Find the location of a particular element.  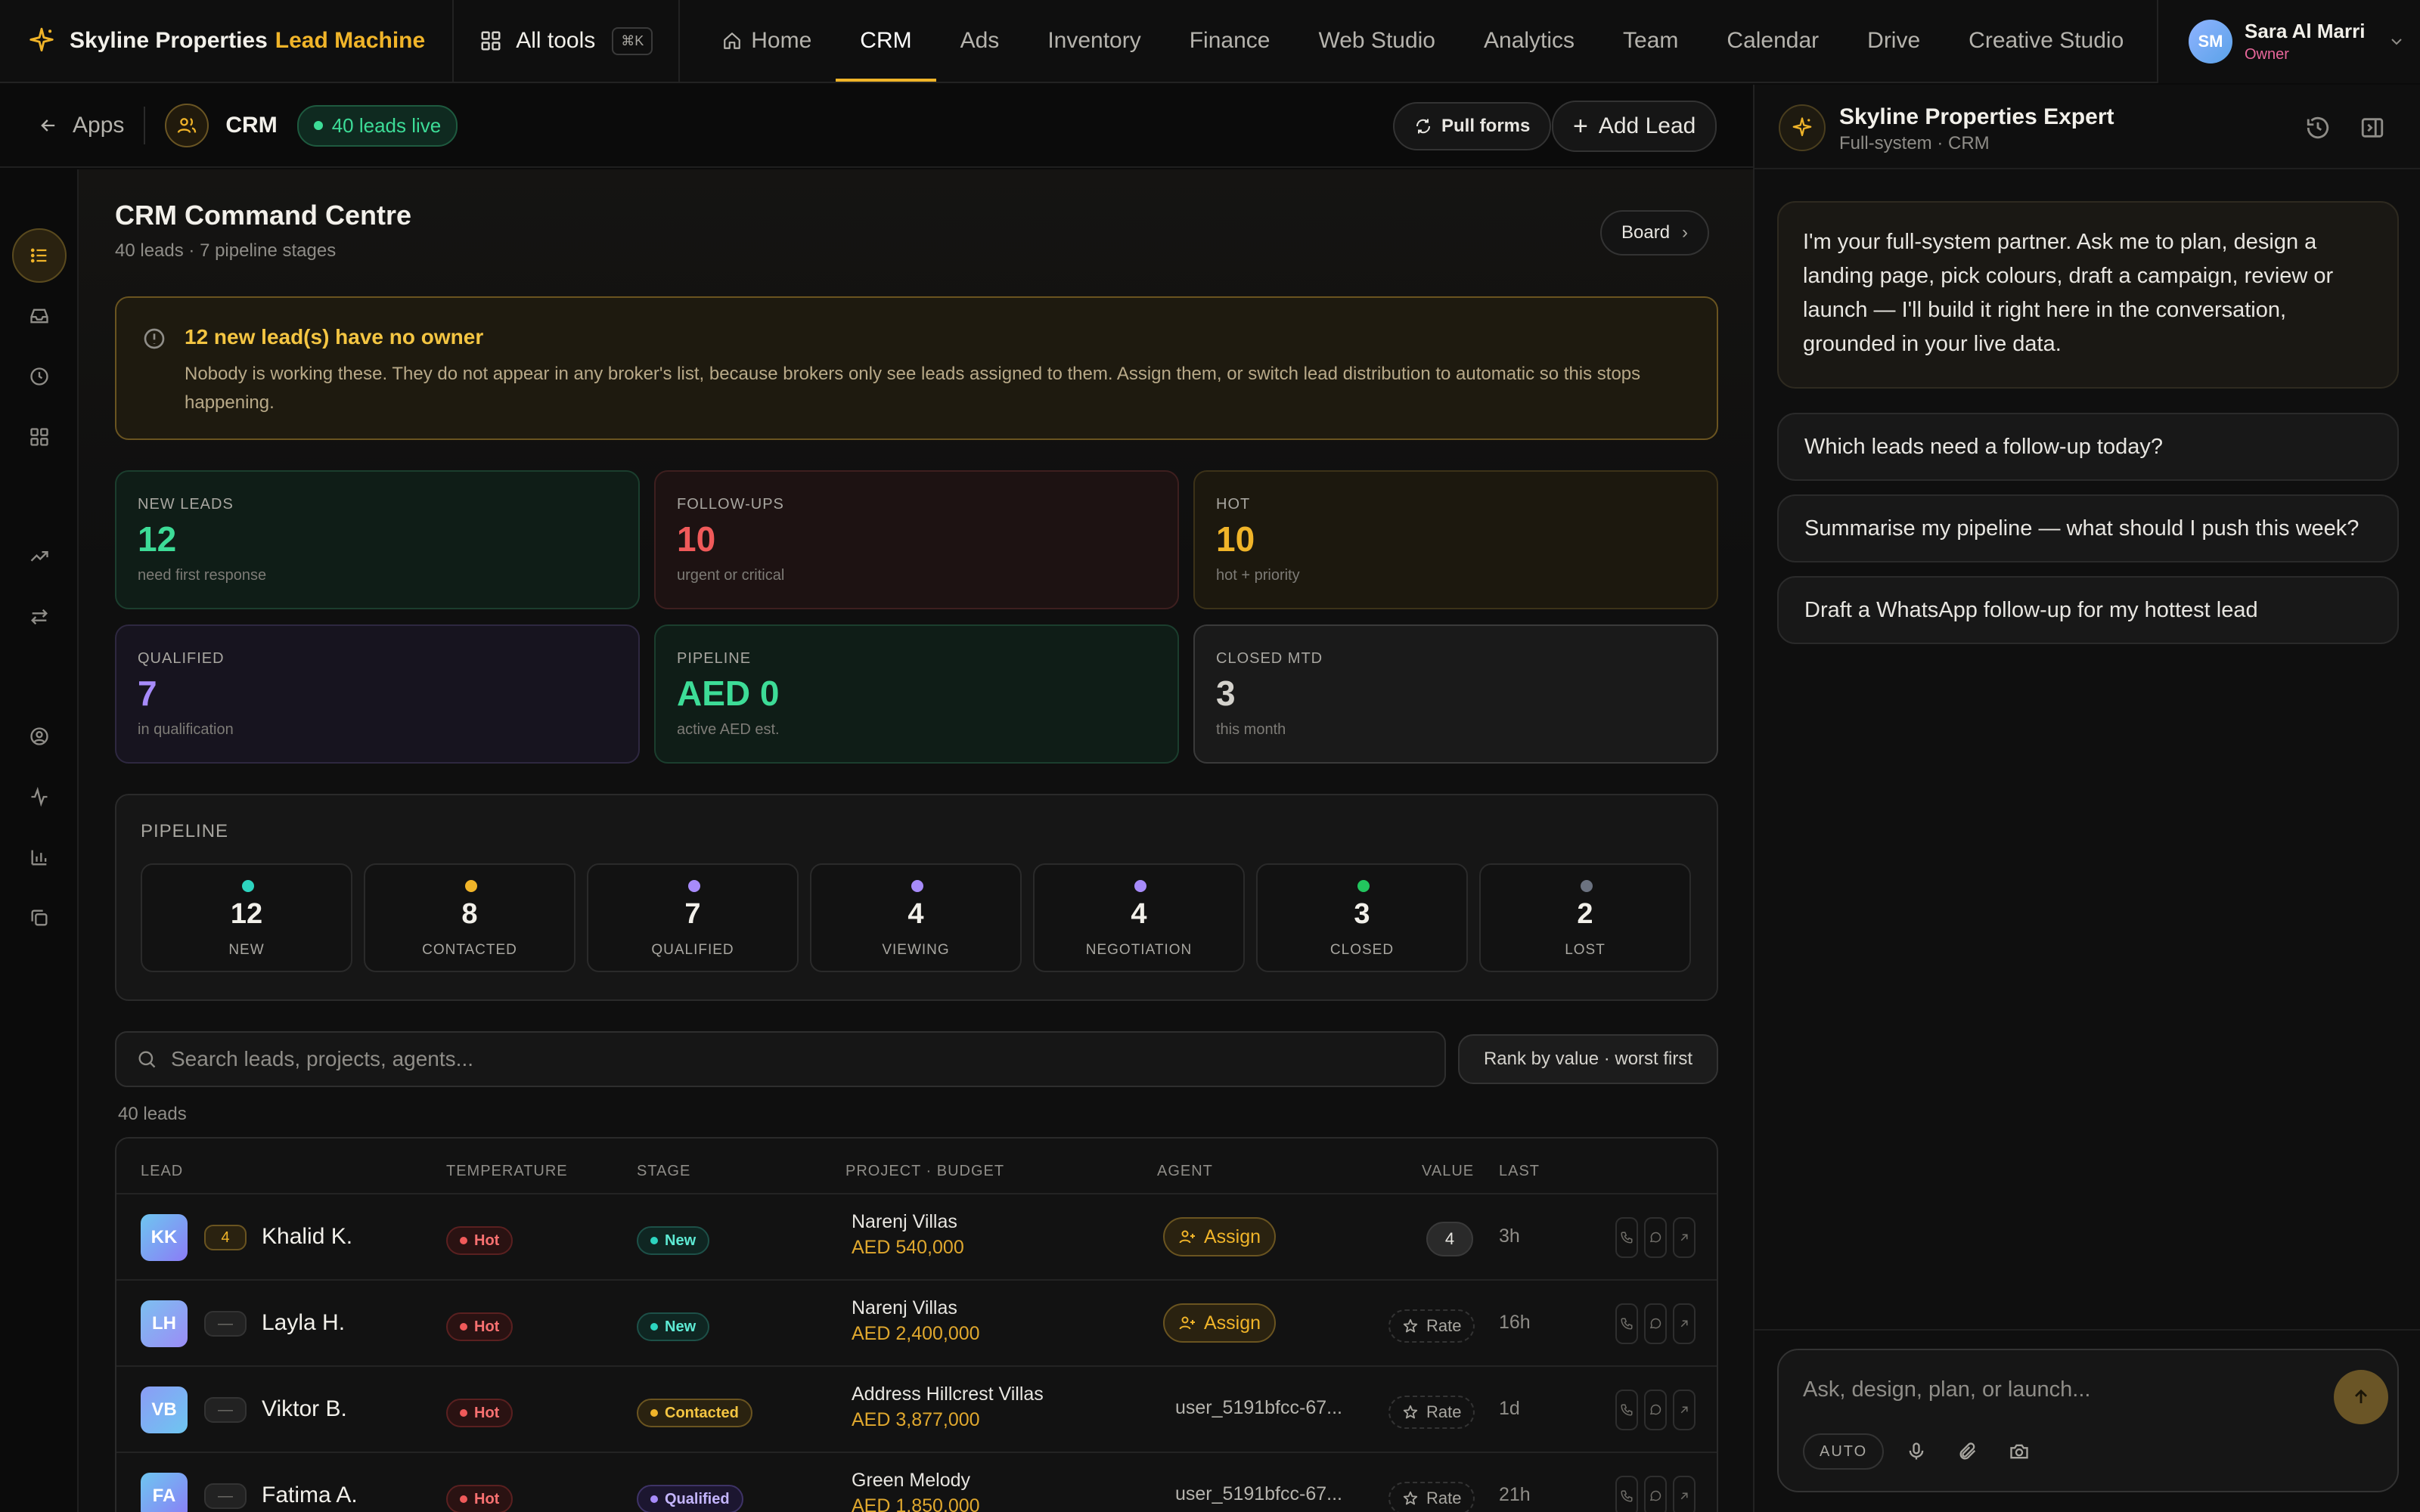

stage-new: 12 NEW is located at coordinates (246, 917).